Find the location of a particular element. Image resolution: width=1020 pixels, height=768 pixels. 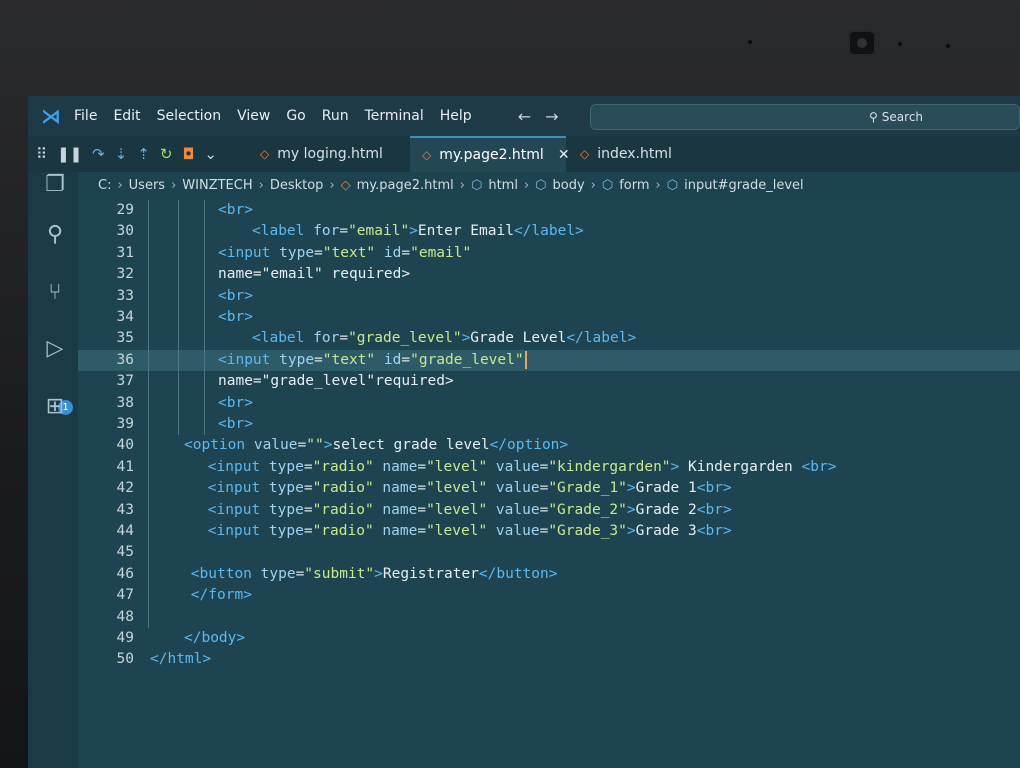

breadcrumb-input: input#grade_level is located at coordinates (744, 185).